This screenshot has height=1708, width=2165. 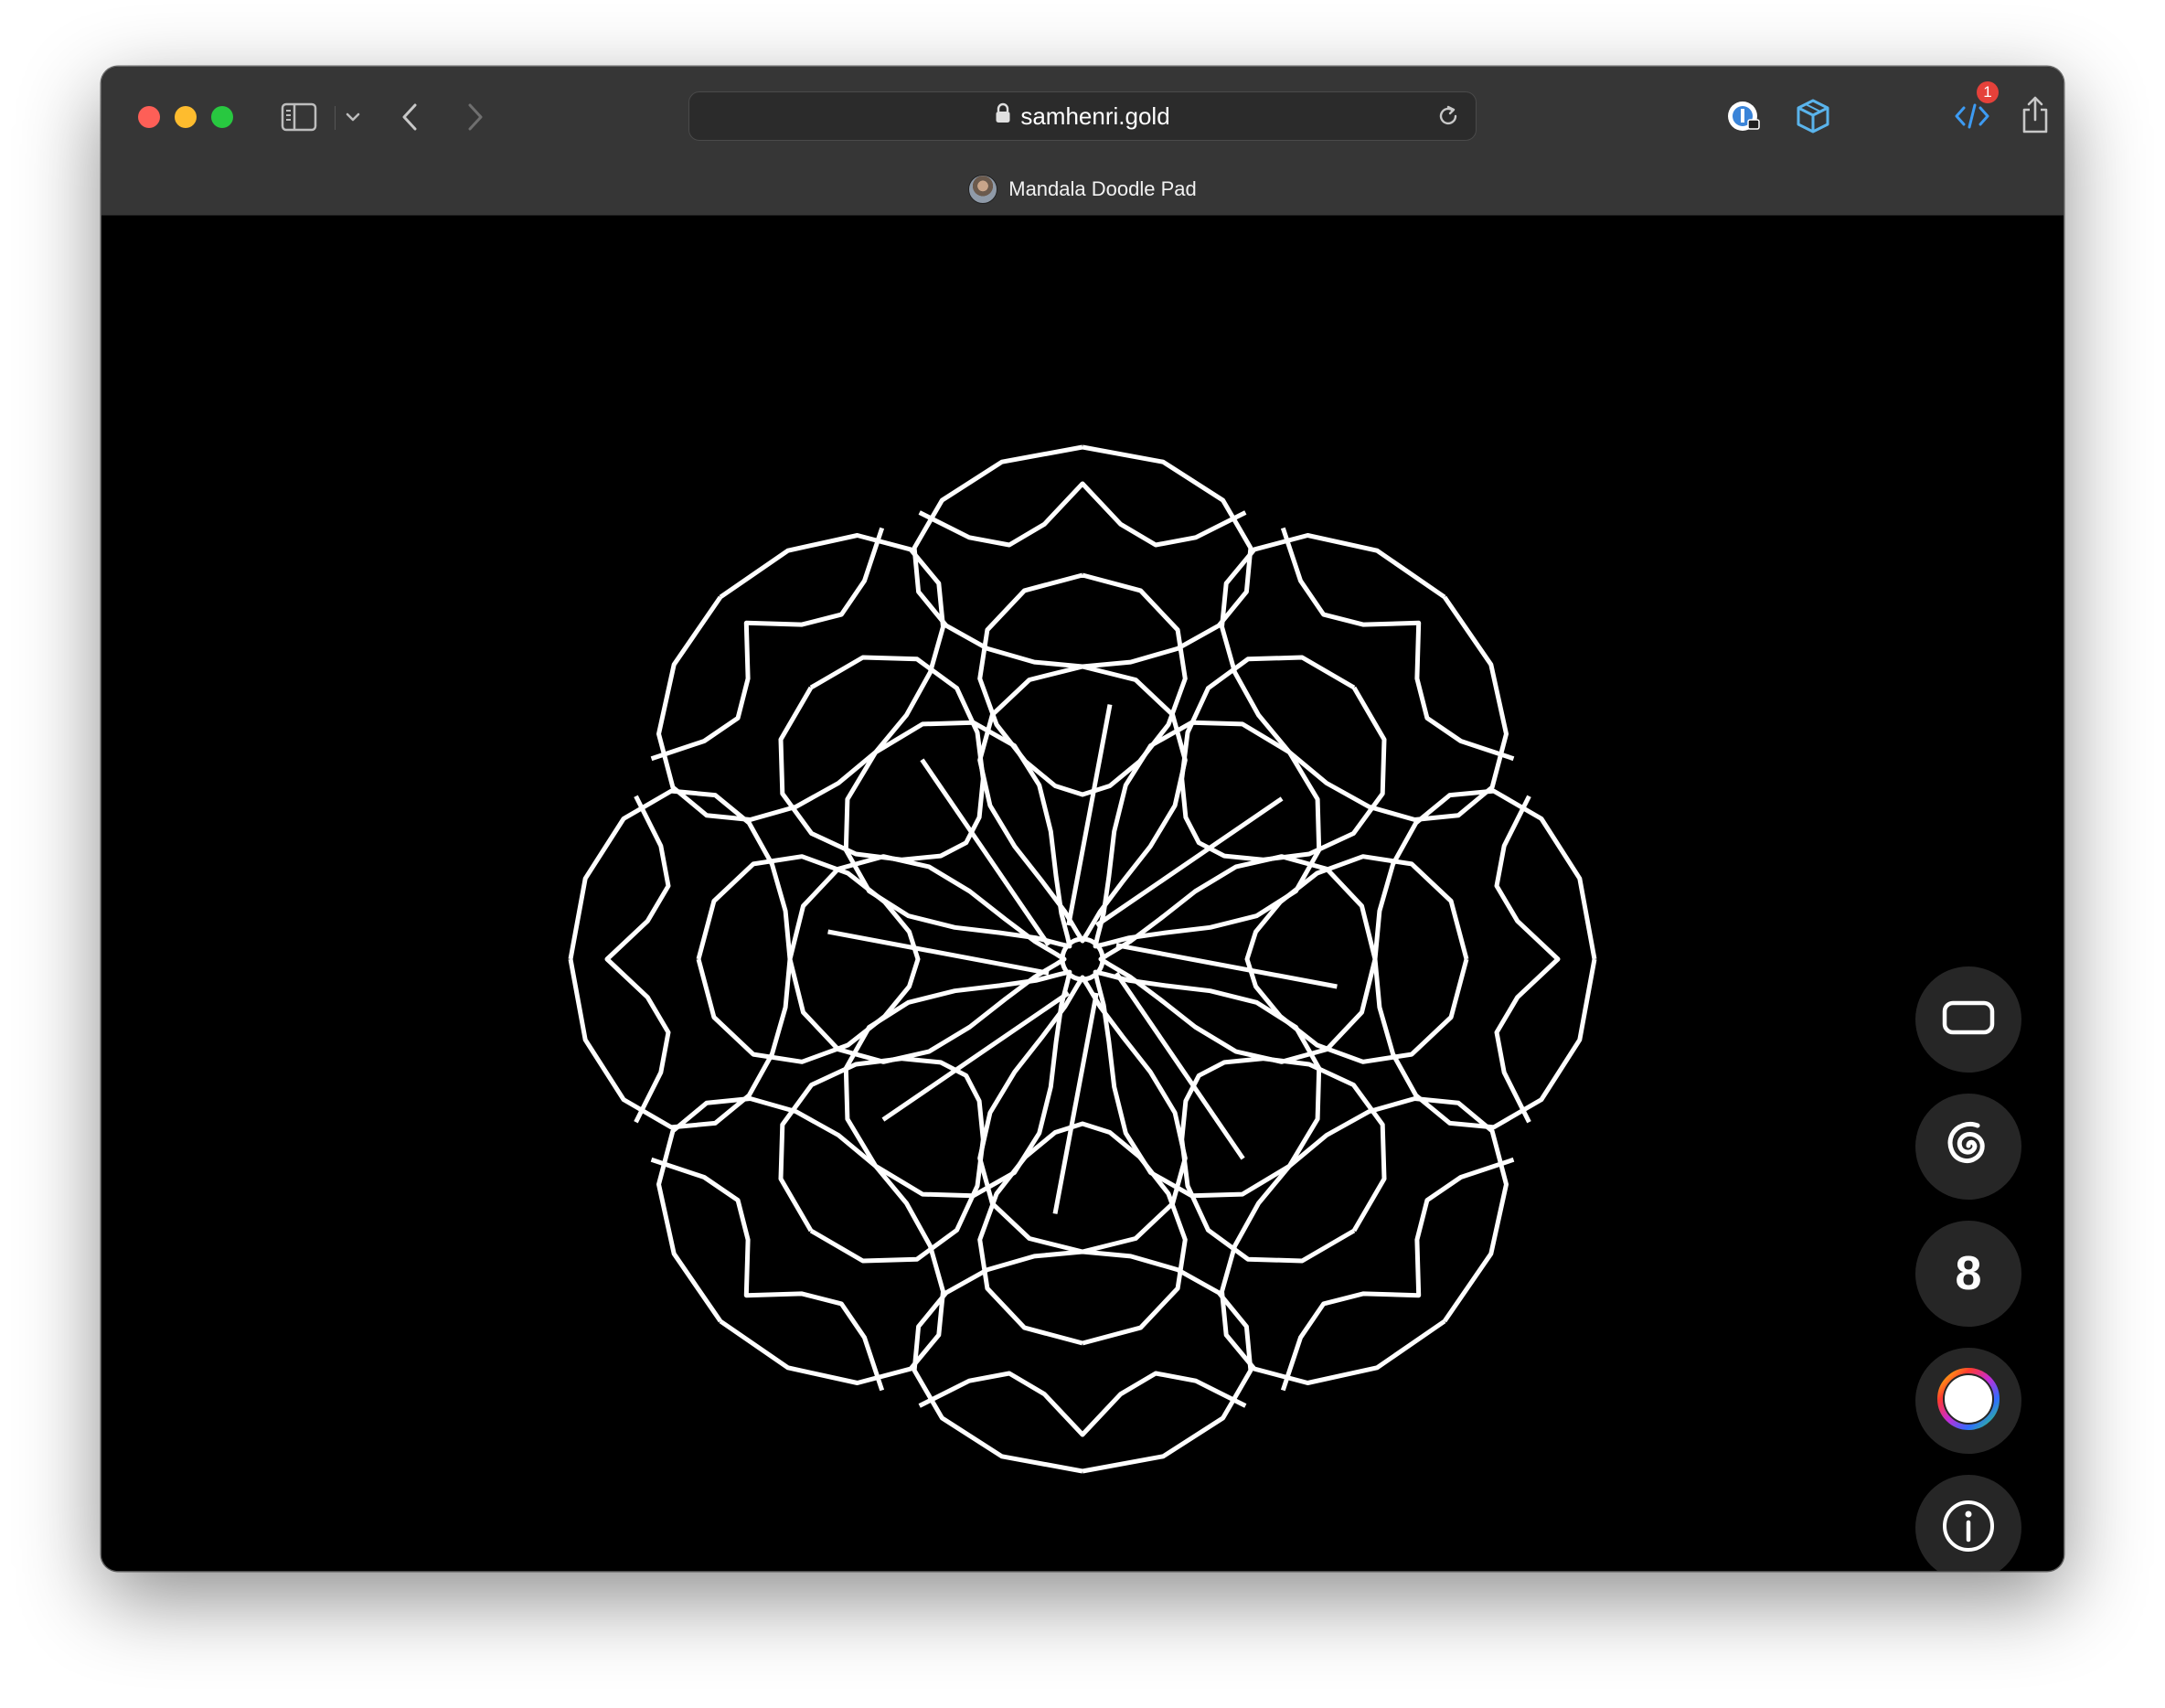 I want to click on share-icon, so click(x=2035, y=115).